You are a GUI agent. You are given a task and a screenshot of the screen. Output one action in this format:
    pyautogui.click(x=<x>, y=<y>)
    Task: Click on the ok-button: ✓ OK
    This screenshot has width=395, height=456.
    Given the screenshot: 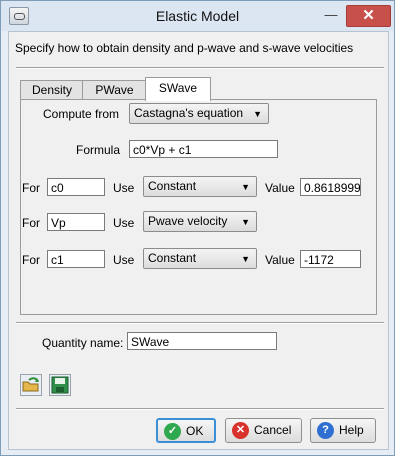 What is the action you would take?
    pyautogui.click(x=186, y=430)
    